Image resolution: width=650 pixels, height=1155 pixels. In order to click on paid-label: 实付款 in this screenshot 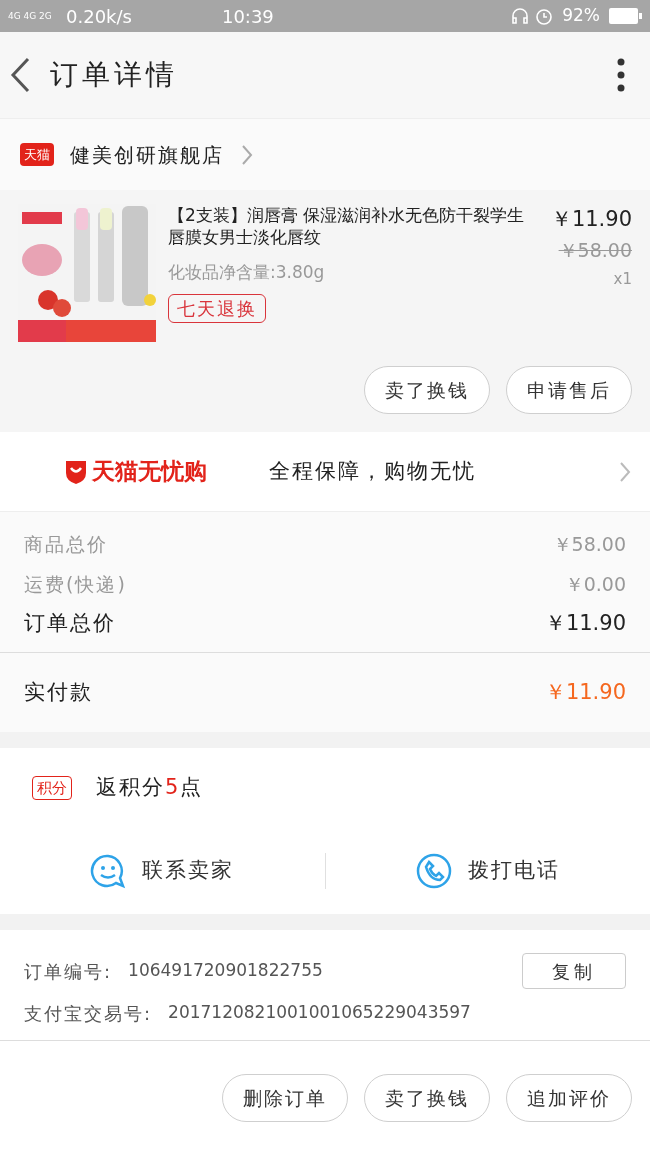, I will do `click(58, 692)`.